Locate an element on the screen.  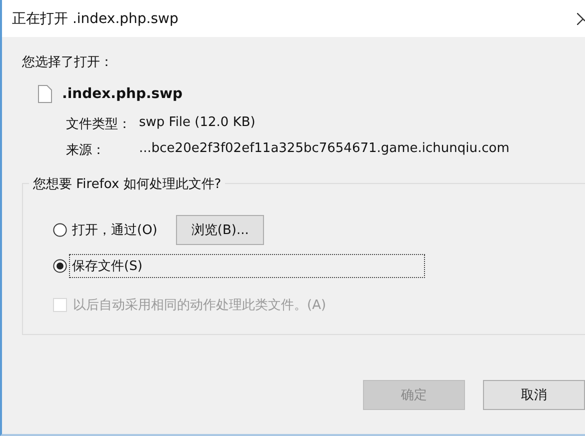
source-label: 来源： is located at coordinates (86, 150).